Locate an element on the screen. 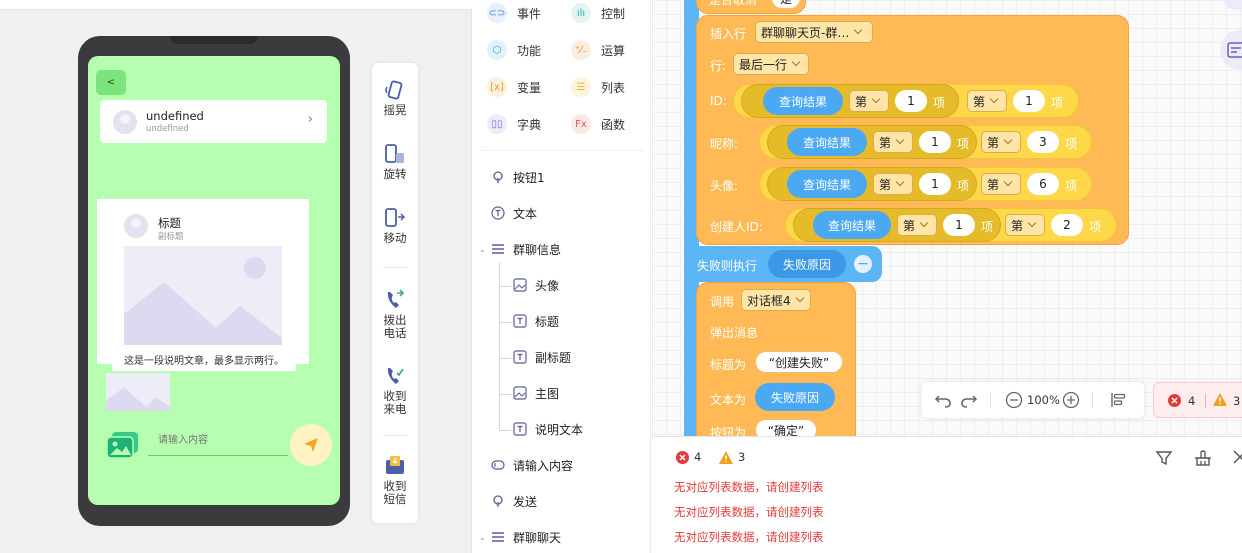 Image resolution: width=1242 pixels, height=553 pixels. issue-summary-badge: 4 3 is located at coordinates (1197, 400).